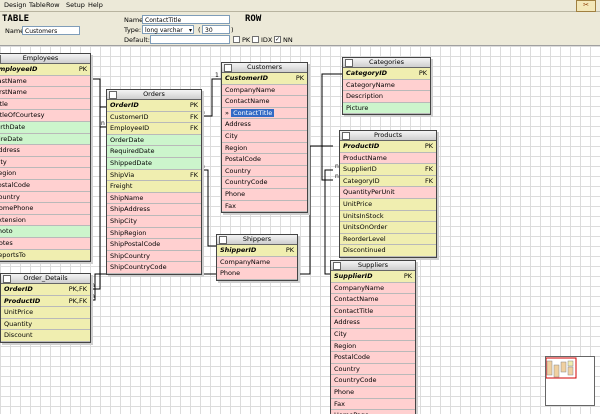 Image resolution: width=600 pixels, height=414 pixels. Describe the element at coordinates (388, 251) in the screenshot. I see `table-row: Discontinued` at that location.